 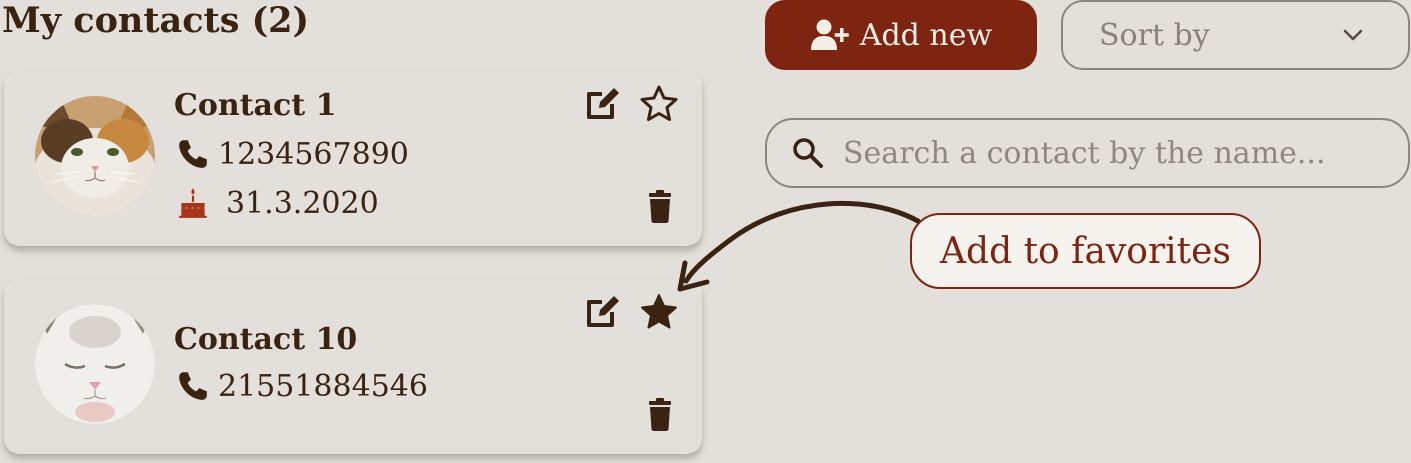 What do you see at coordinates (1085, 251) in the screenshot?
I see `favorites-tooltip: Add to favorites` at bounding box center [1085, 251].